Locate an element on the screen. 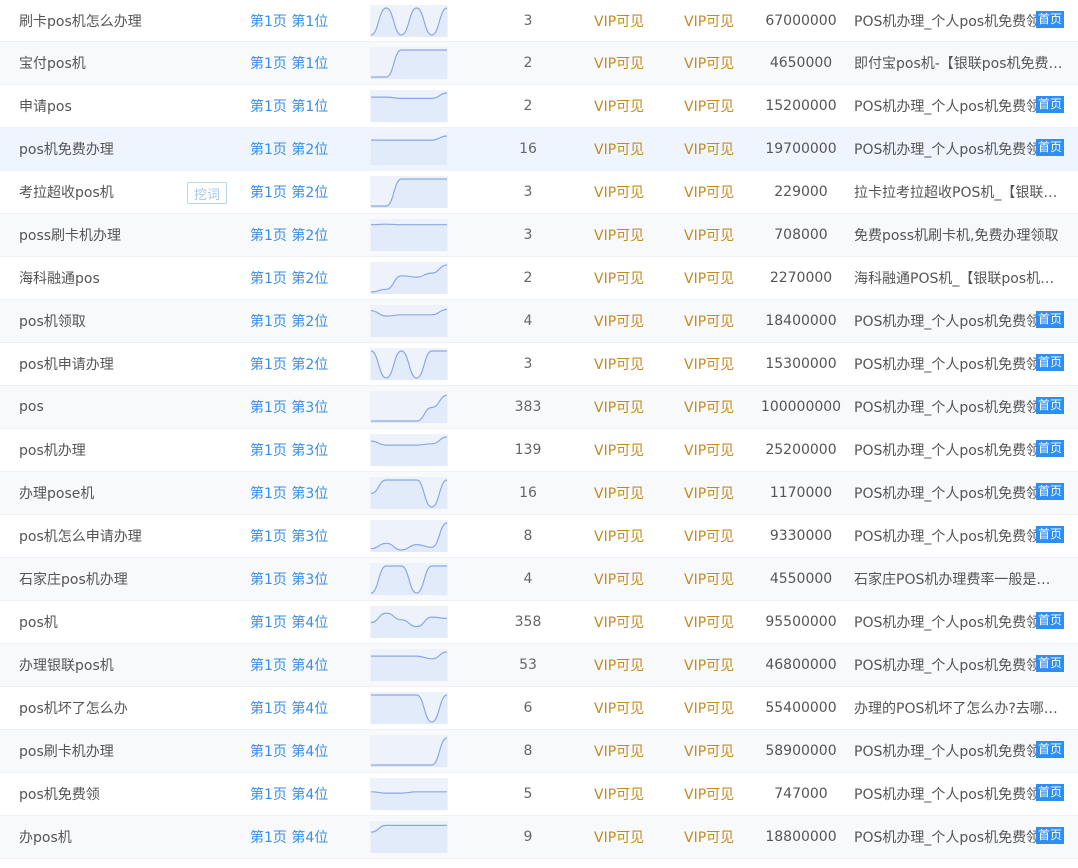  page-title-cell: 办理的POS机坏了怎么办?去哪里维修 is located at coordinates (966, 708).